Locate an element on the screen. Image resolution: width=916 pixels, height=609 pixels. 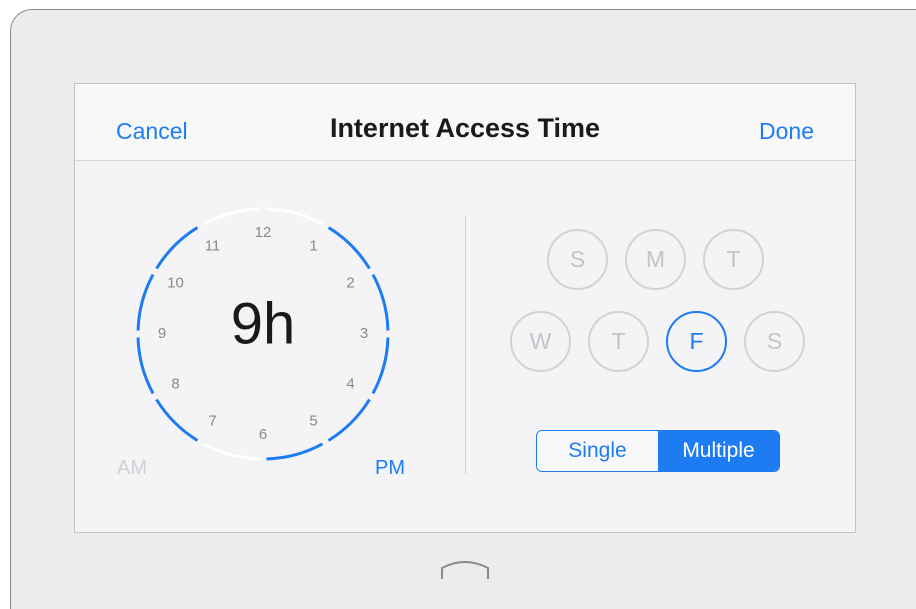
day-button-5: F is located at coordinates (696, 341).